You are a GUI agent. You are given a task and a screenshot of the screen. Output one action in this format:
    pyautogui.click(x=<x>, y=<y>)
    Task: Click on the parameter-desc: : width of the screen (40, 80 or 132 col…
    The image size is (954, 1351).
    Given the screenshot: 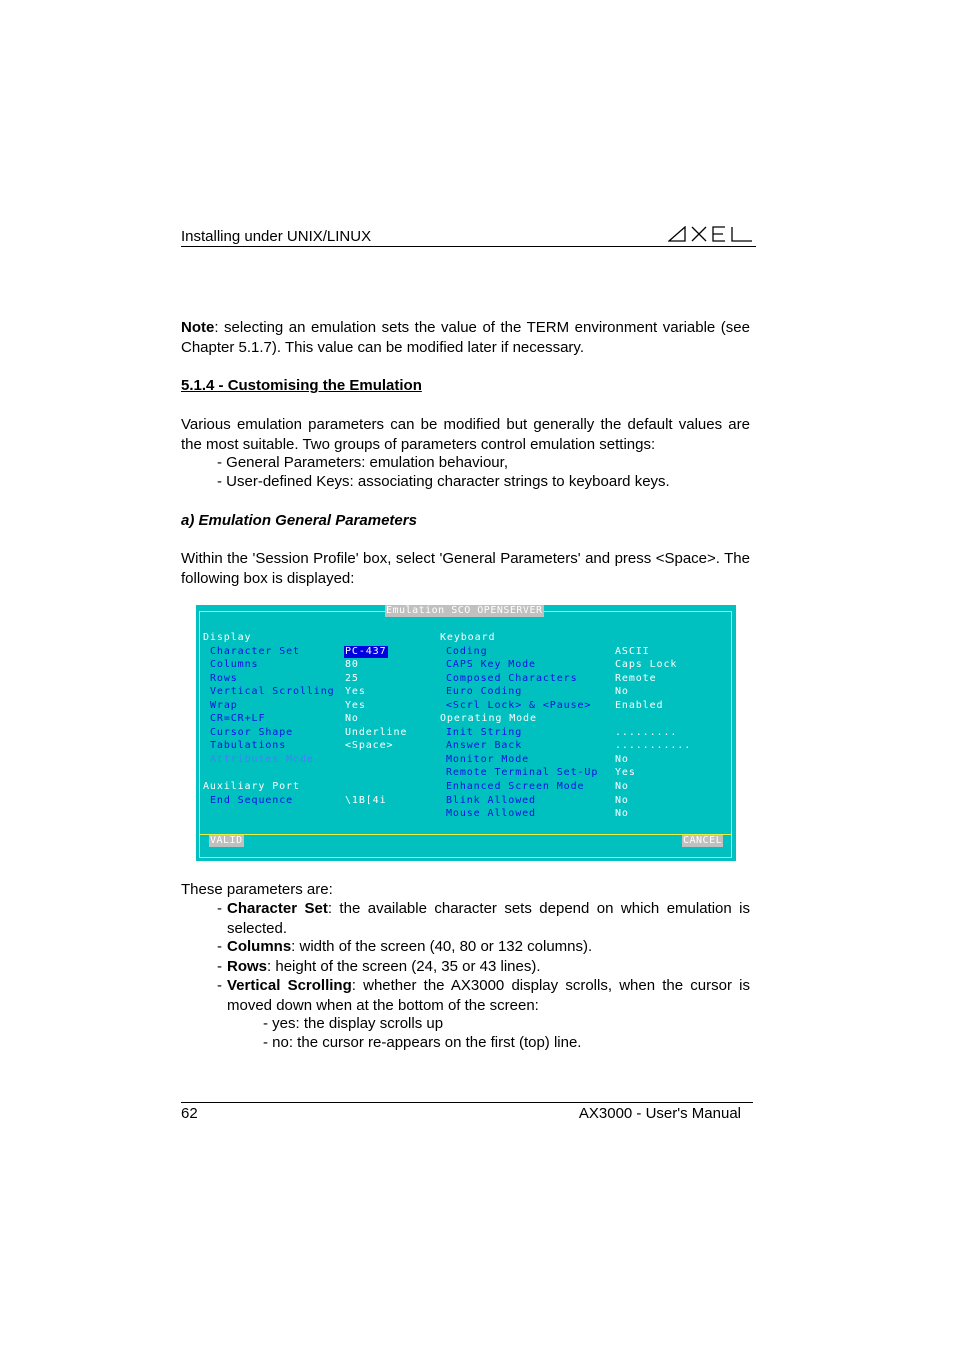 What is the action you would take?
    pyautogui.click(x=442, y=946)
    